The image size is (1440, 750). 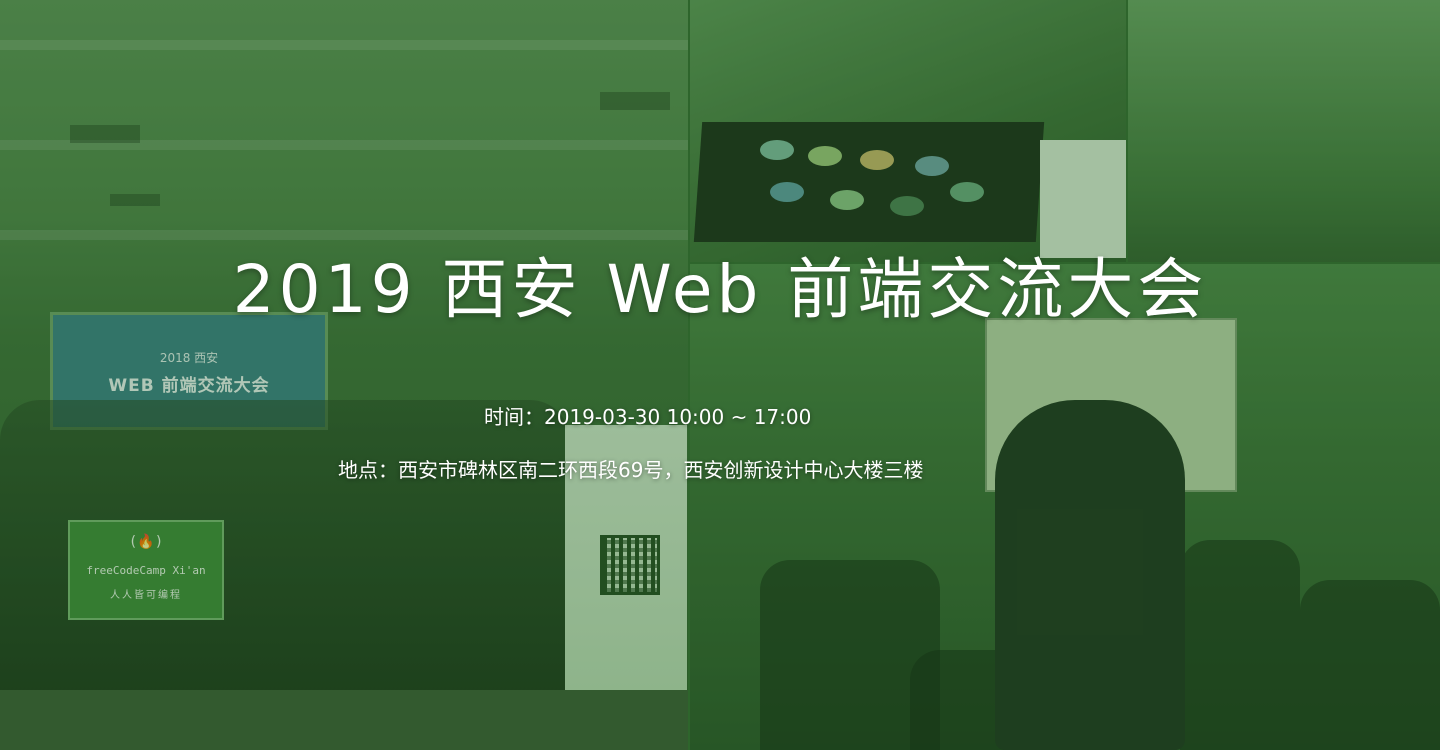 I want to click on time-value: 2019-03-30 10:00 ~ 17:00, so click(x=678, y=417).